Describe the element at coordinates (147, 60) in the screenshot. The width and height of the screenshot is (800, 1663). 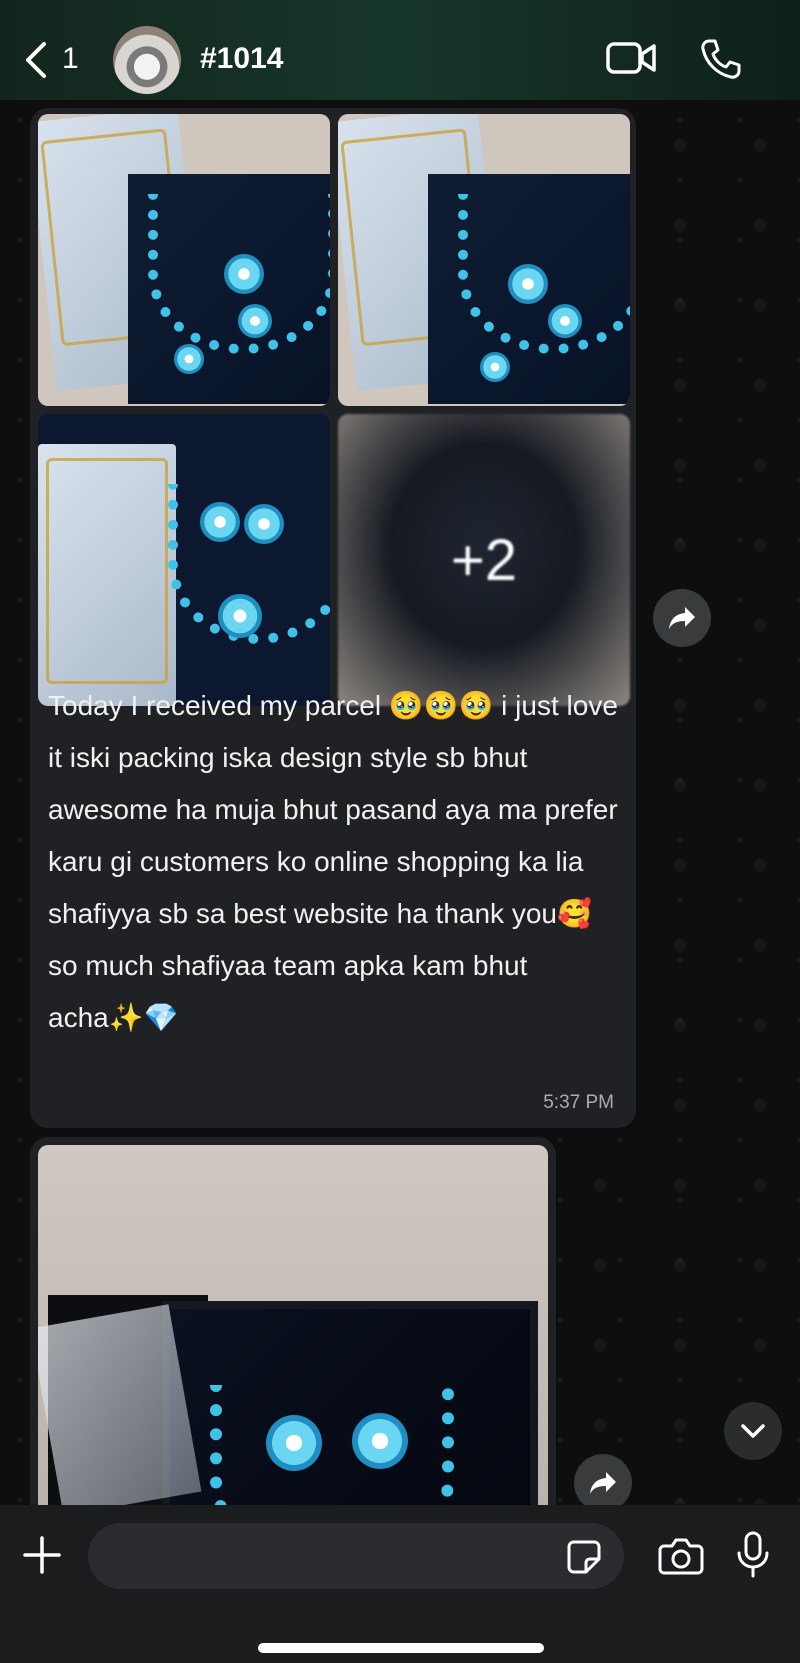
I see `avatar` at that location.